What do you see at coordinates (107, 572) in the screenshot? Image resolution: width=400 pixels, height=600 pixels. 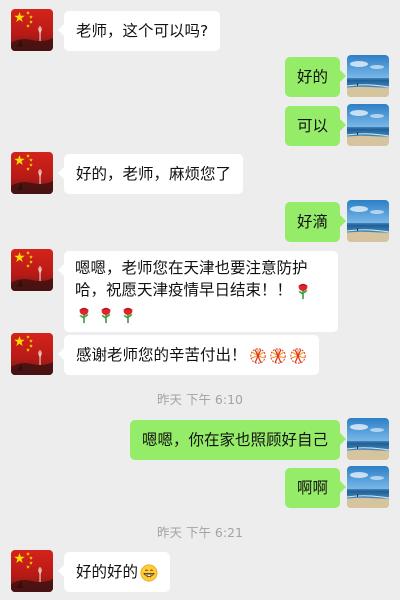 I see `message-text: 好的好的` at bounding box center [107, 572].